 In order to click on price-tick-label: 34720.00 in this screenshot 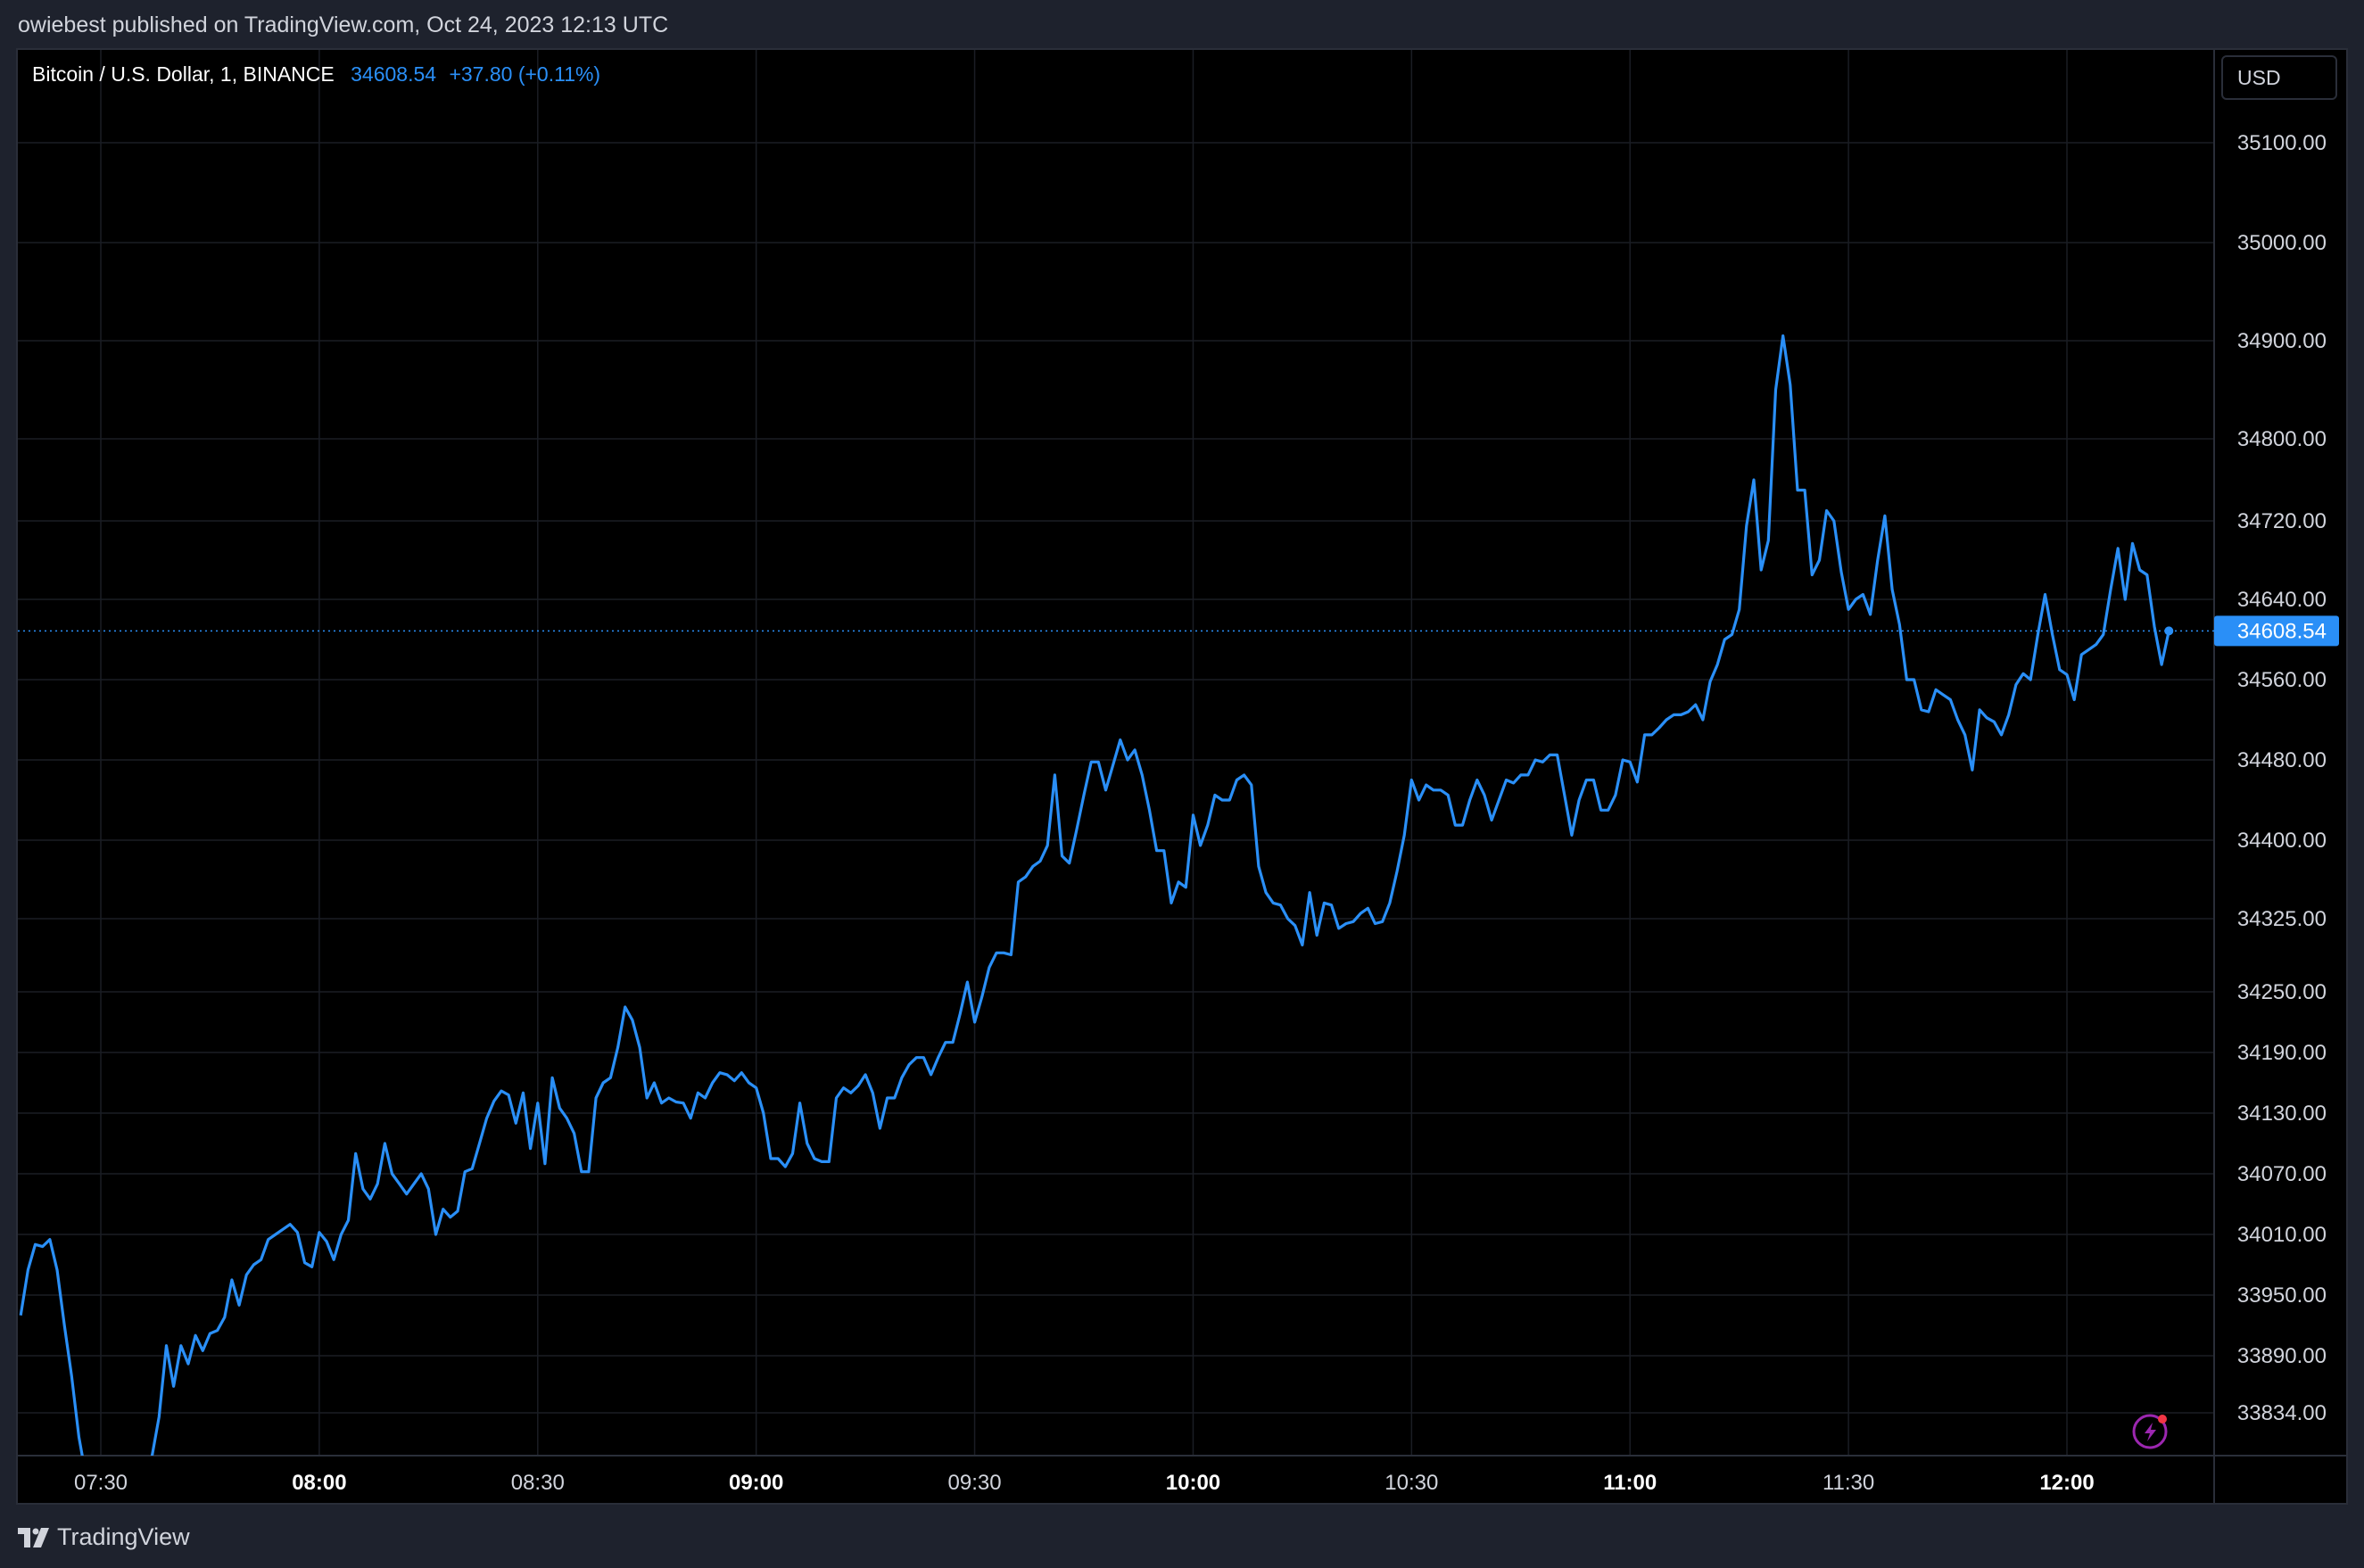, I will do `click(2282, 521)`.